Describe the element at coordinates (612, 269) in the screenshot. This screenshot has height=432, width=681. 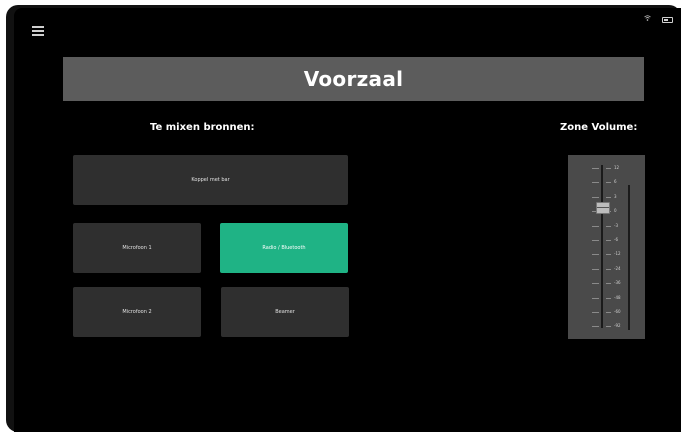
I see `volume-scale-tick: -24` at that location.